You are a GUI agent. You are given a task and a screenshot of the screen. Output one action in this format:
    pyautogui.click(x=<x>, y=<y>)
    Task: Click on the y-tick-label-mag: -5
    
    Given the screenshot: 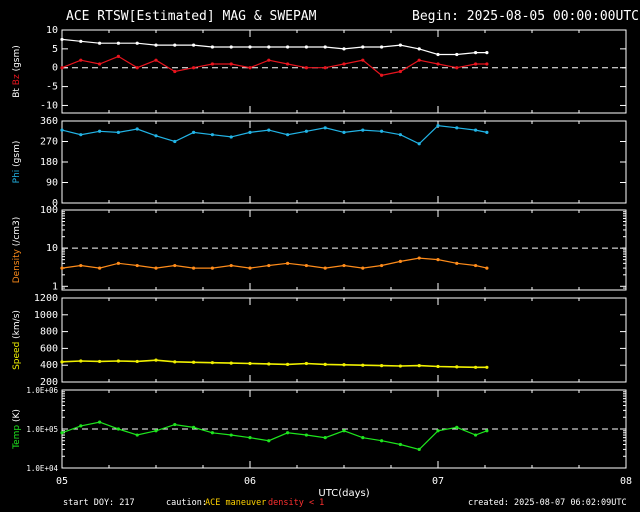 What is the action you would take?
    pyautogui.click(x=52, y=87)
    